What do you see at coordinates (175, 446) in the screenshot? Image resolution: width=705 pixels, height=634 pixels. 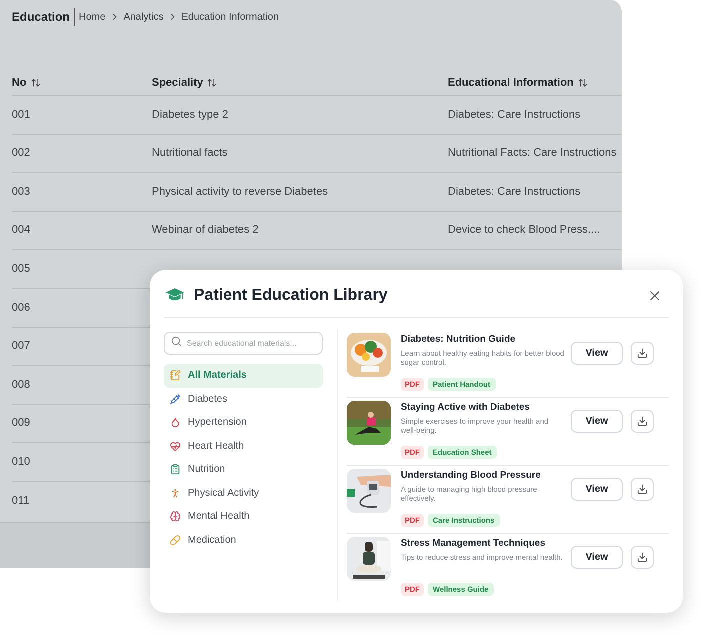 I see `heart-icon` at bounding box center [175, 446].